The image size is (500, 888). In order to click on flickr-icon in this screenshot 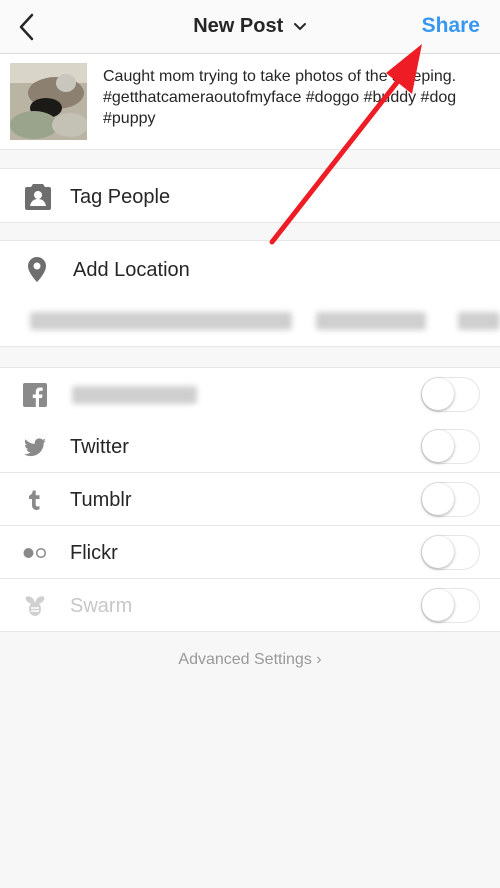, I will do `click(35, 553)`.